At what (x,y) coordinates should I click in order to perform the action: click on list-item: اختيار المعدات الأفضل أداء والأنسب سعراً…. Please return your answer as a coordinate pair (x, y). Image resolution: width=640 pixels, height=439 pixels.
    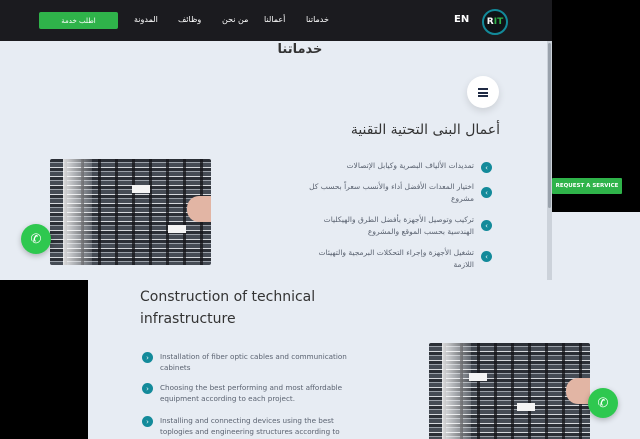
    Looking at the image, I should click on (398, 196).